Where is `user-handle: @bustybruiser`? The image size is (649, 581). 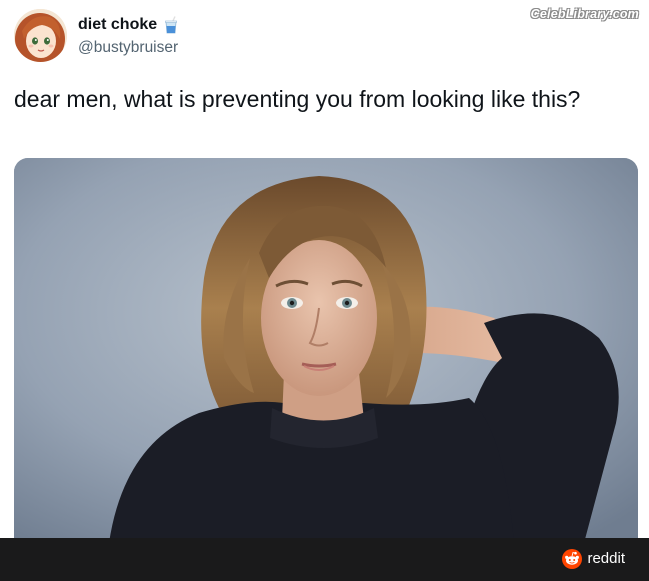 user-handle: @bustybruiser is located at coordinates (128, 48).